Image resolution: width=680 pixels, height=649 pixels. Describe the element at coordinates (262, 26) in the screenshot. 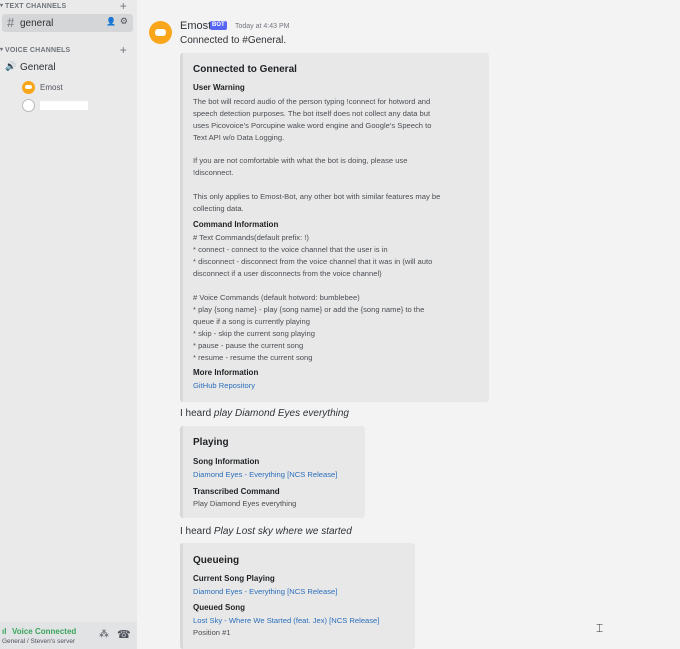

I see `message-timestamp: Today at 4:43 PM` at that location.